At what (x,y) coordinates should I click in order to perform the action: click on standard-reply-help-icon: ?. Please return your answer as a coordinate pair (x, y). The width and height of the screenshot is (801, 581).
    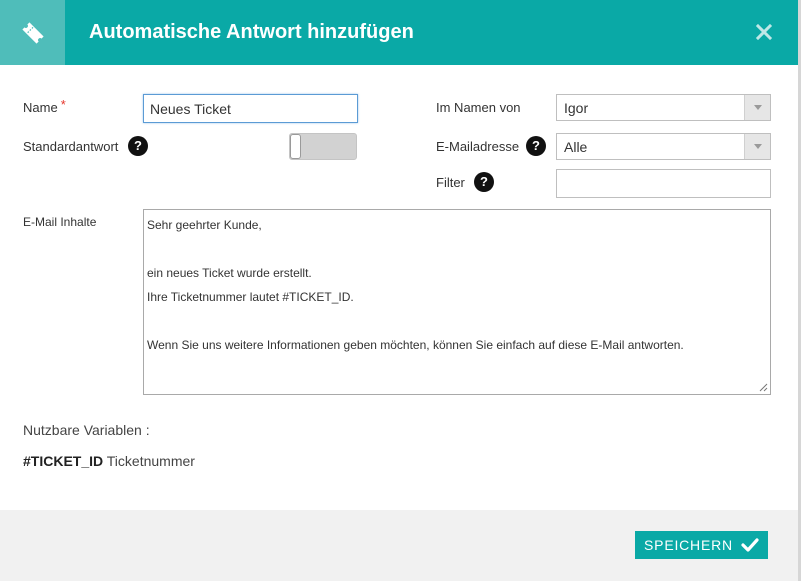
    Looking at the image, I should click on (138, 146).